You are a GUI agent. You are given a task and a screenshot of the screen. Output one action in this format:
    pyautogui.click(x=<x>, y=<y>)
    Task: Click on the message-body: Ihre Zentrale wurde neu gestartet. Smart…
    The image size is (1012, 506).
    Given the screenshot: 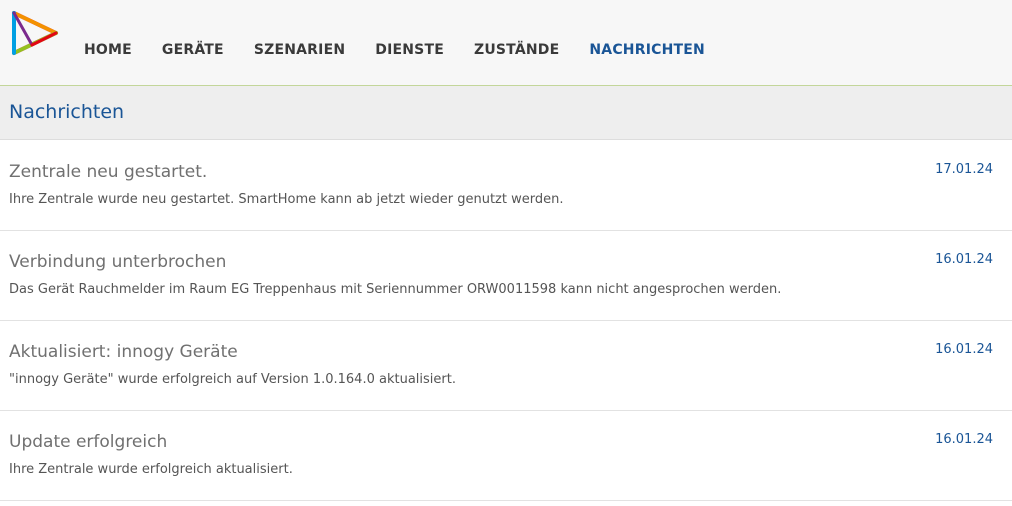 What is the action you would take?
    pyautogui.click(x=286, y=199)
    